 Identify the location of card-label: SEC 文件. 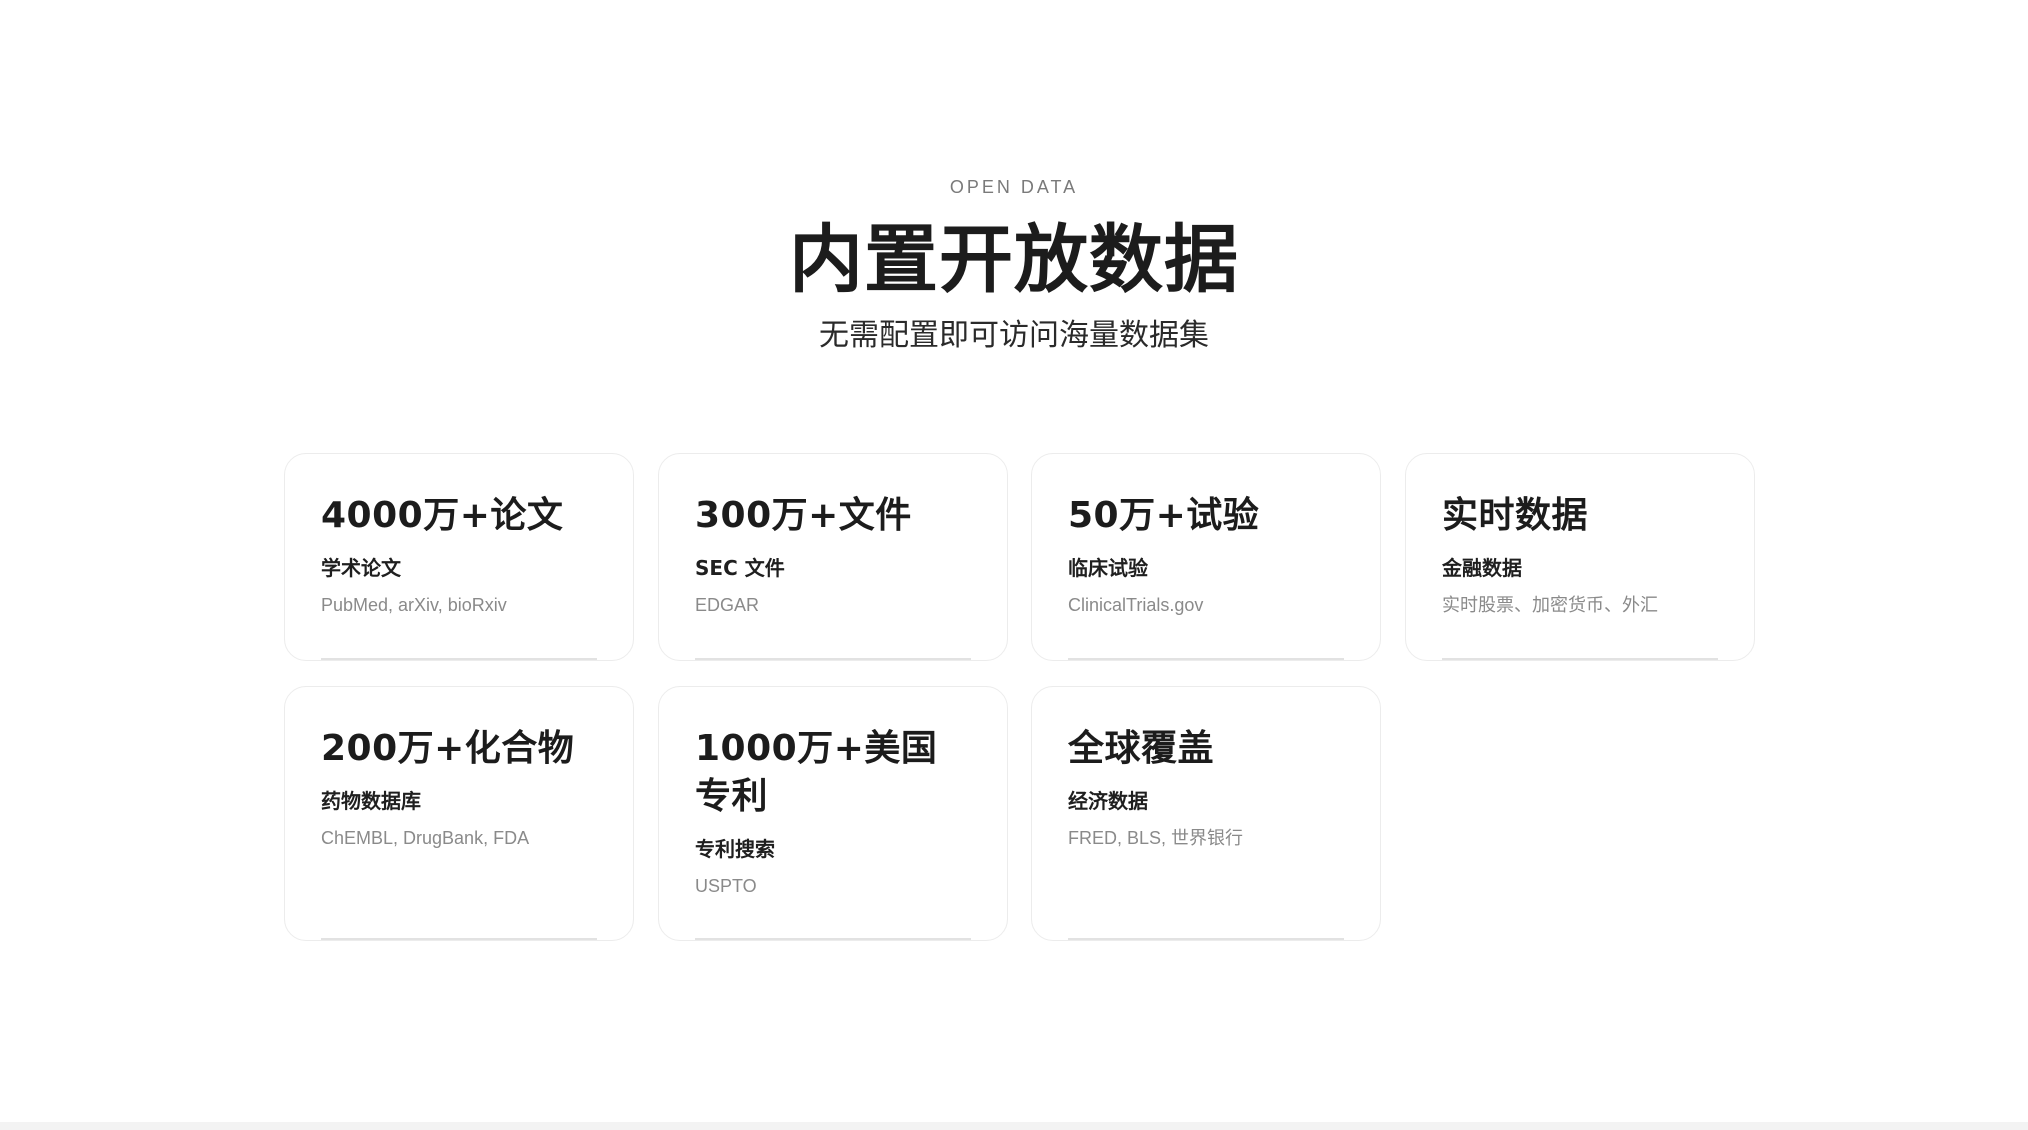
(740, 568).